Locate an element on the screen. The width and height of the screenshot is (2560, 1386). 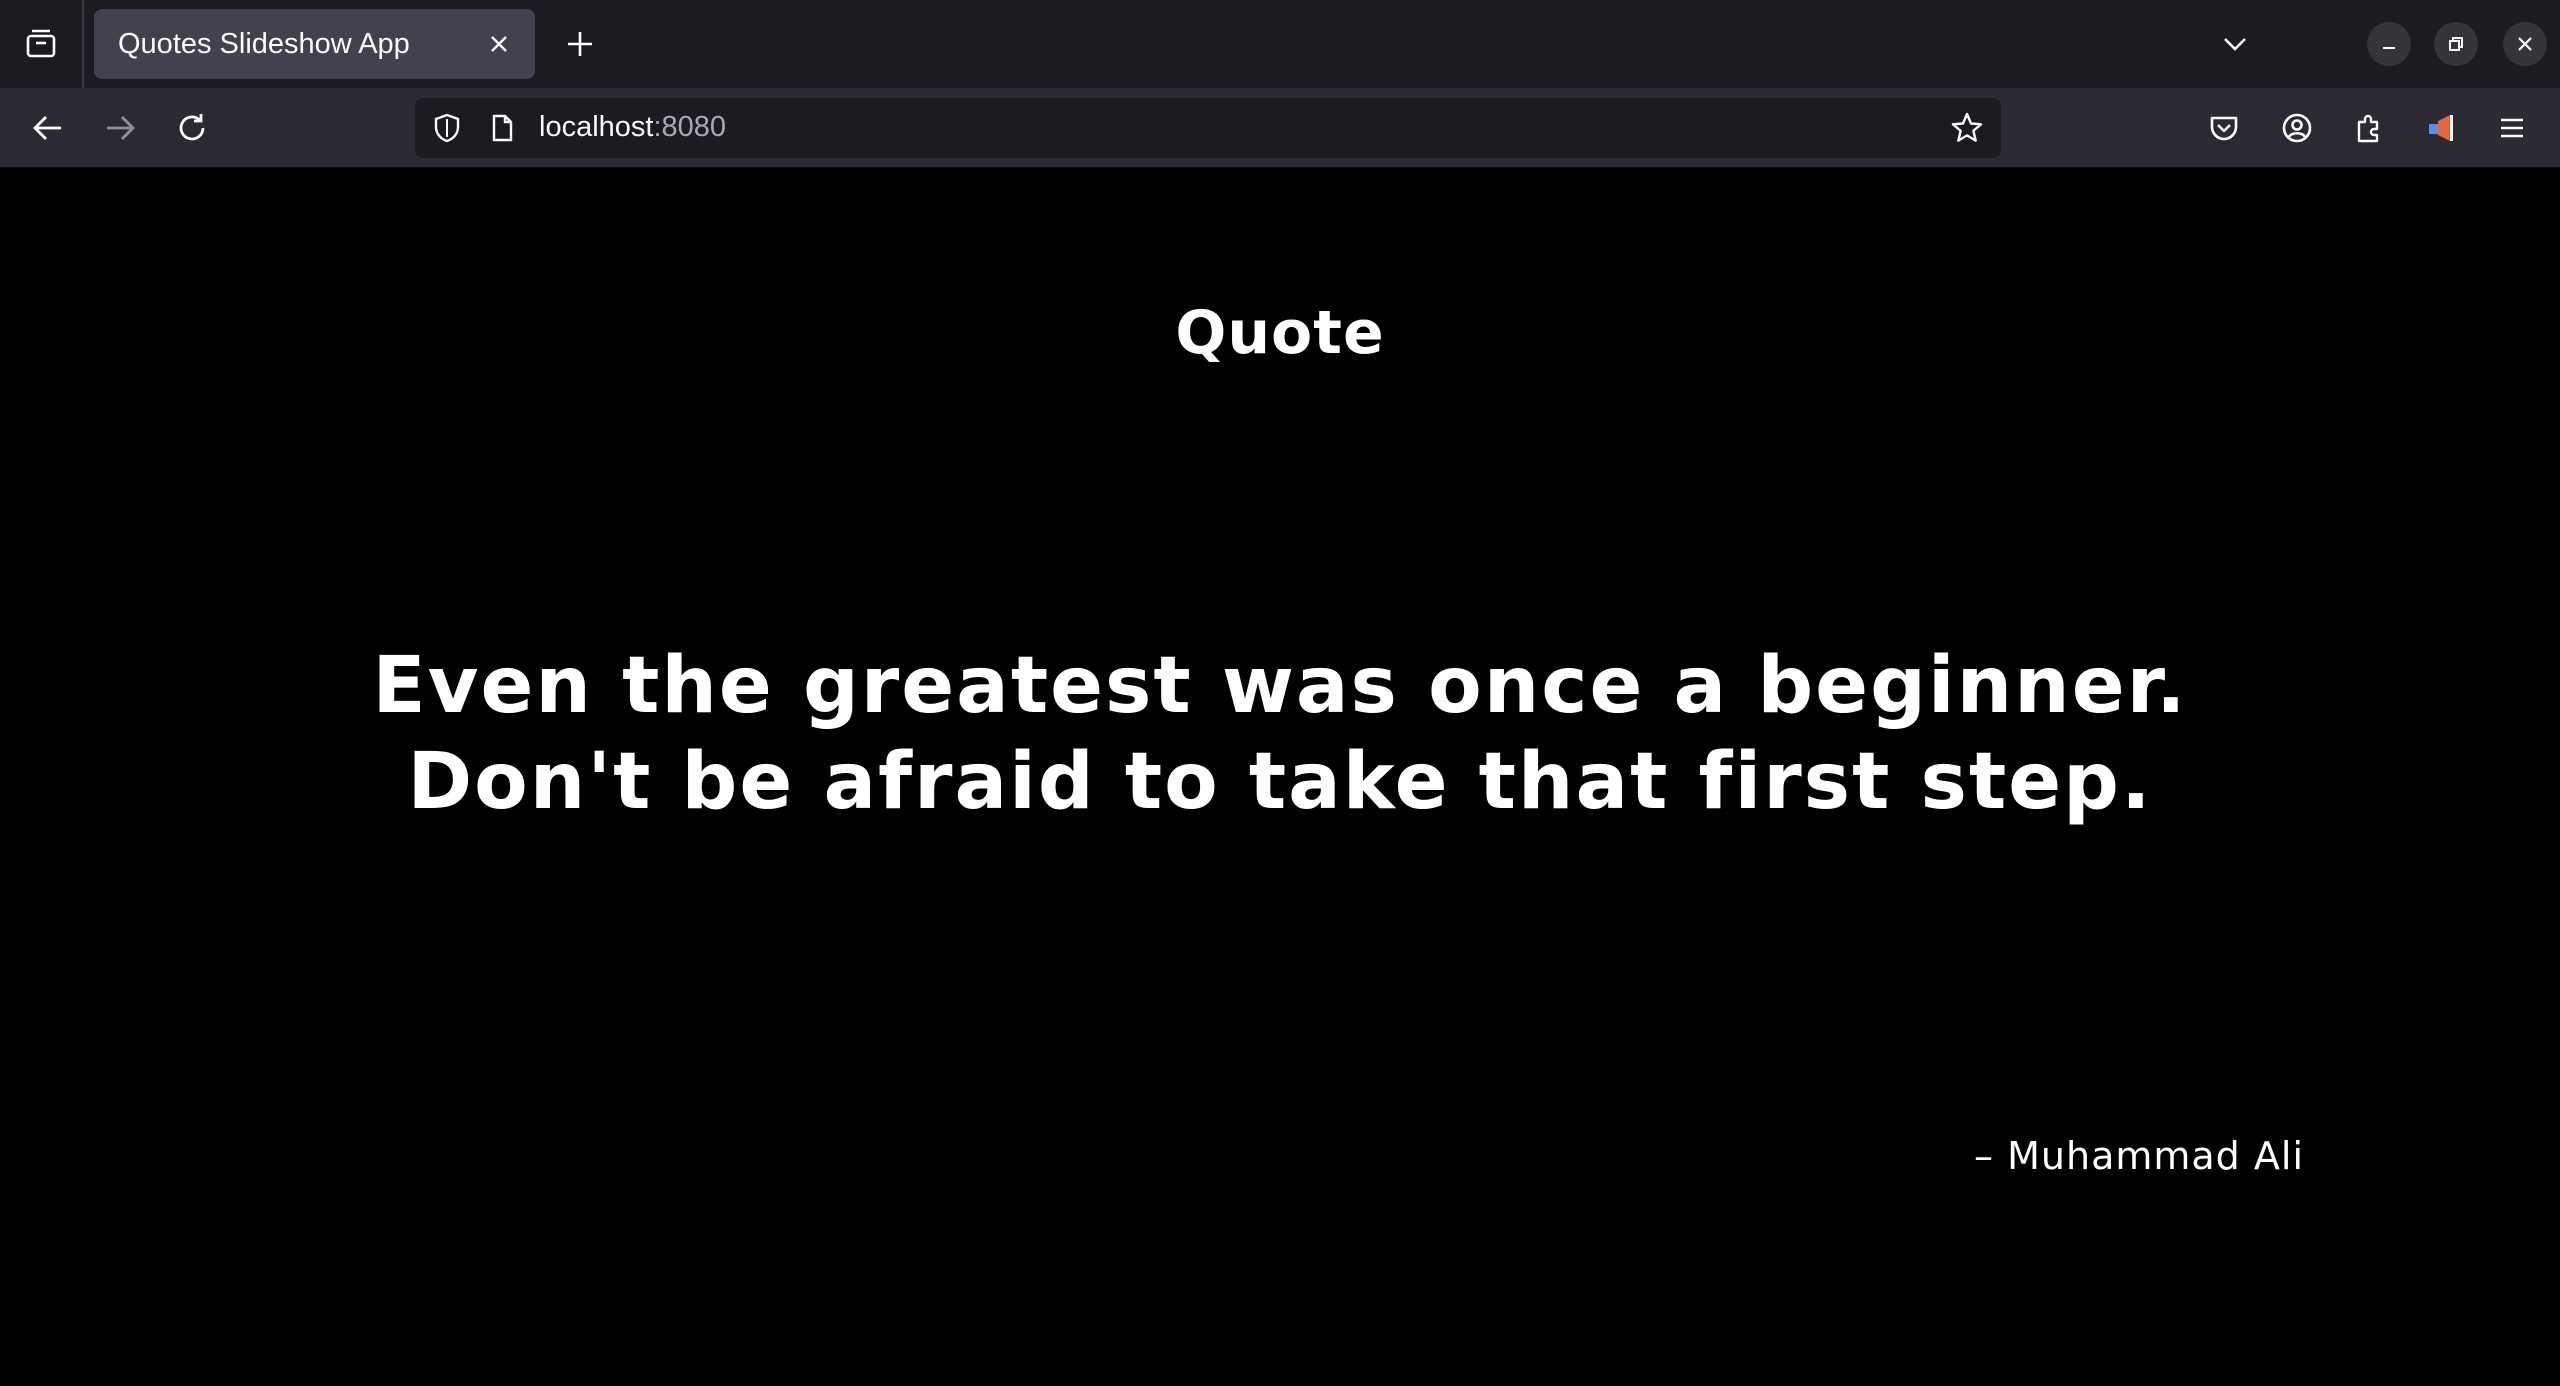
minimize-icon is located at coordinates (2389, 44).